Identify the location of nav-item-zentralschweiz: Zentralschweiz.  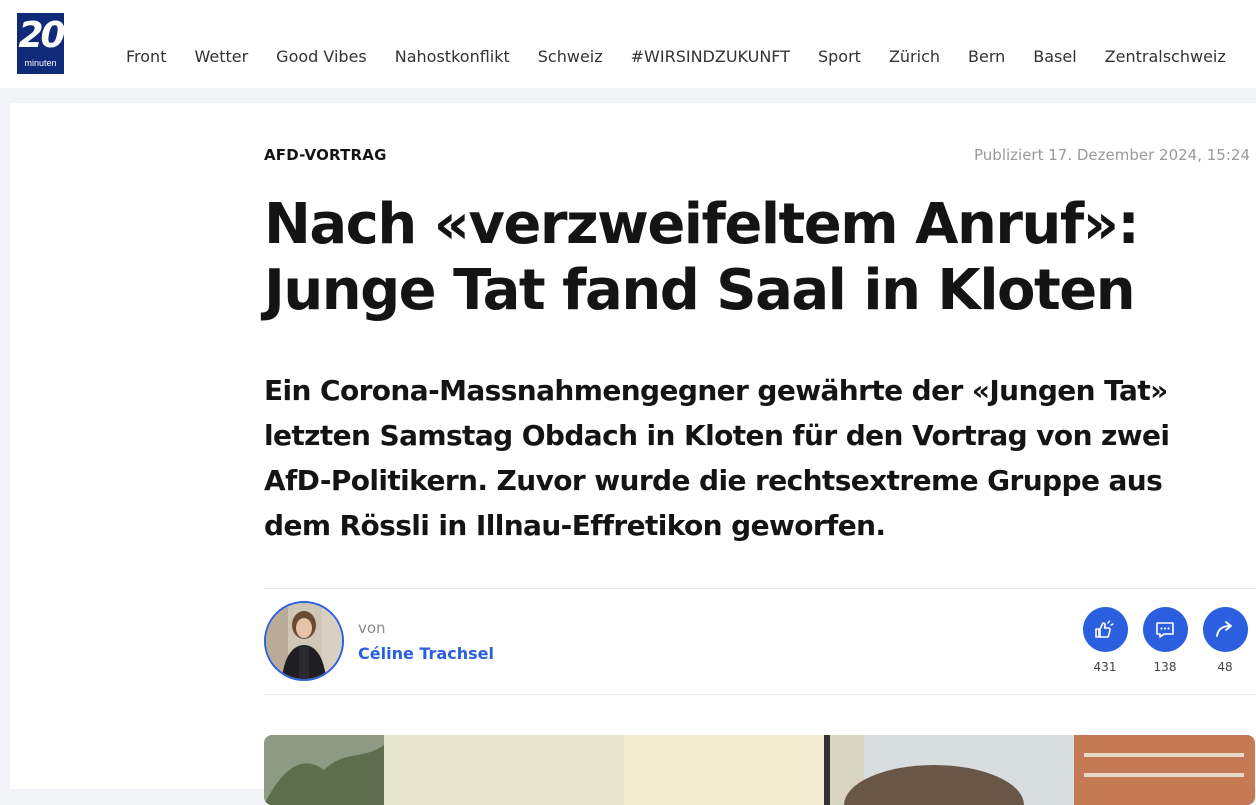
(1165, 56).